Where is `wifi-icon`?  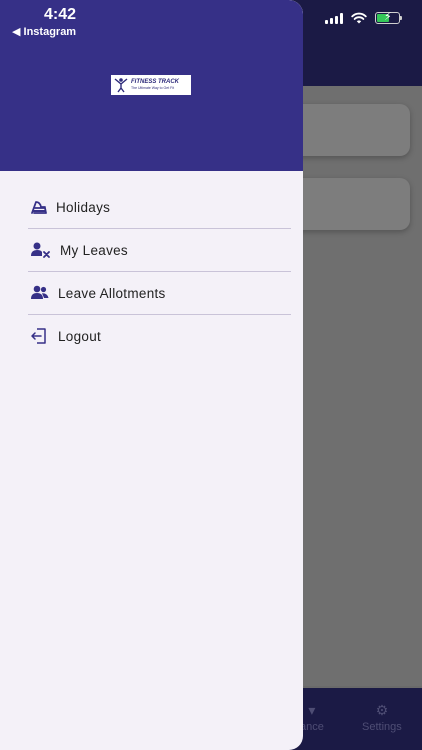
wifi-icon is located at coordinates (359, 18).